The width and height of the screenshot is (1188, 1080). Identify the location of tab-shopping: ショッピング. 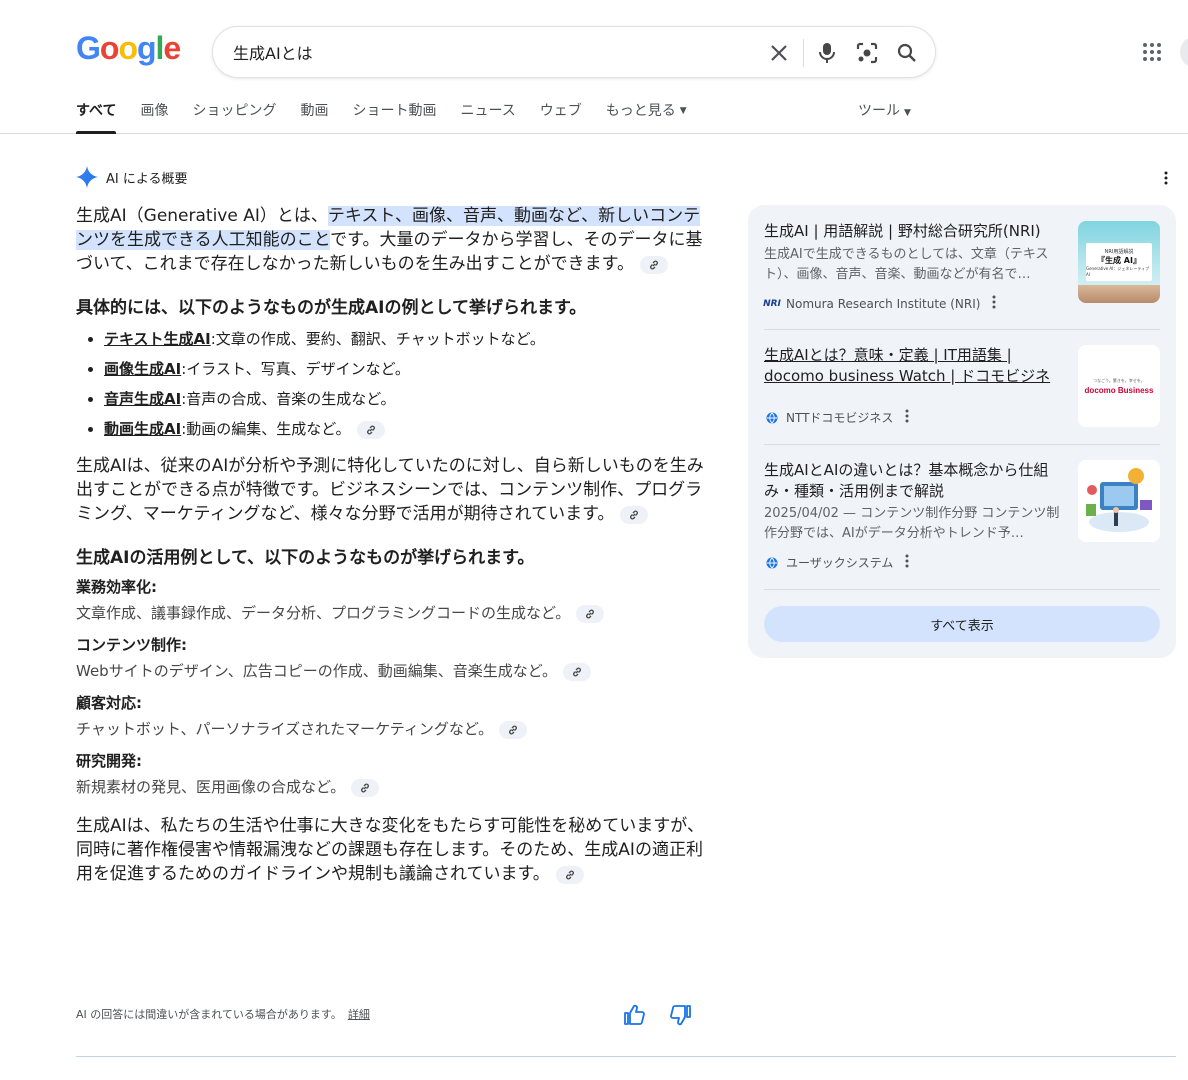
(234, 117).